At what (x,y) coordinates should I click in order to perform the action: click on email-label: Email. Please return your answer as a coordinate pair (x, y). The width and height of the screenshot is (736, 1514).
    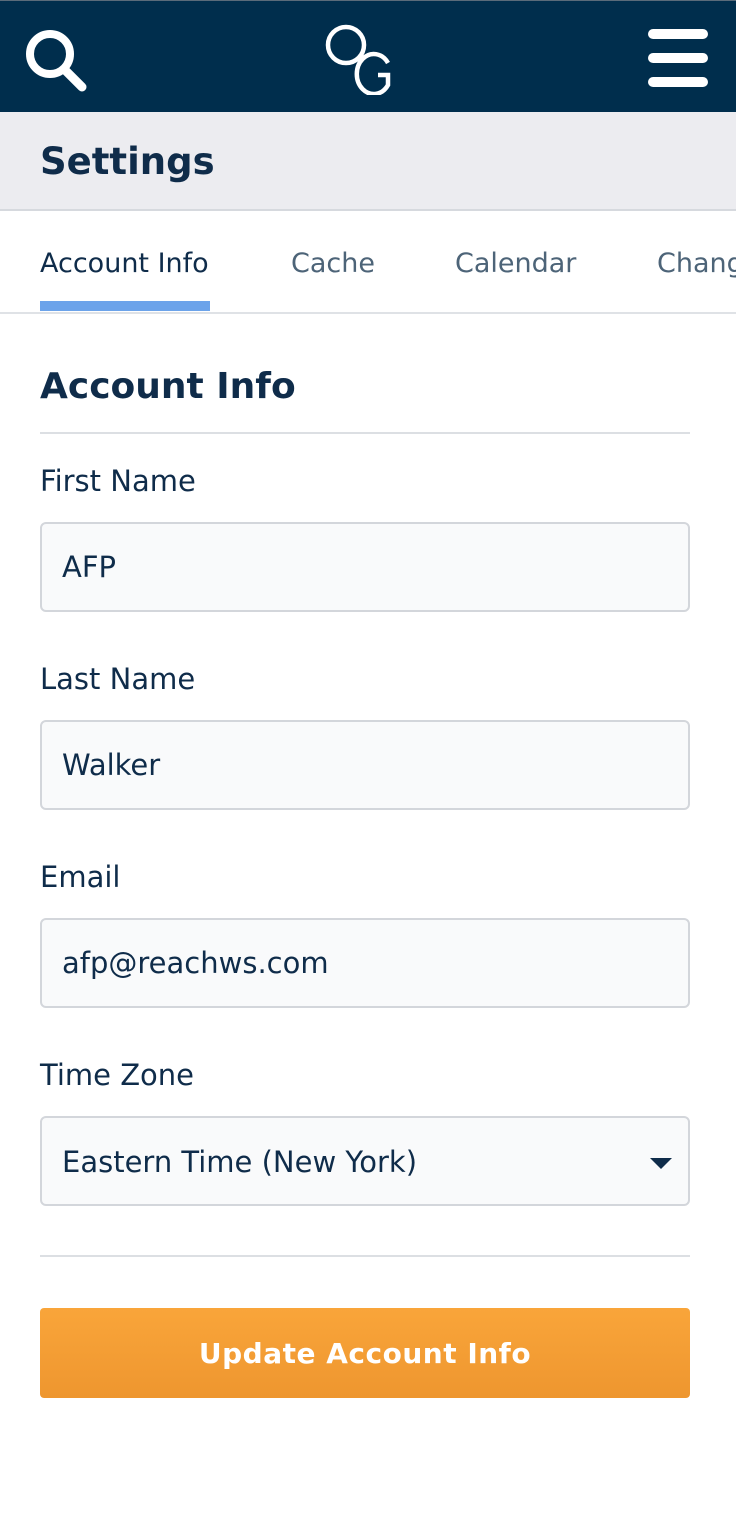
    Looking at the image, I should click on (80, 877).